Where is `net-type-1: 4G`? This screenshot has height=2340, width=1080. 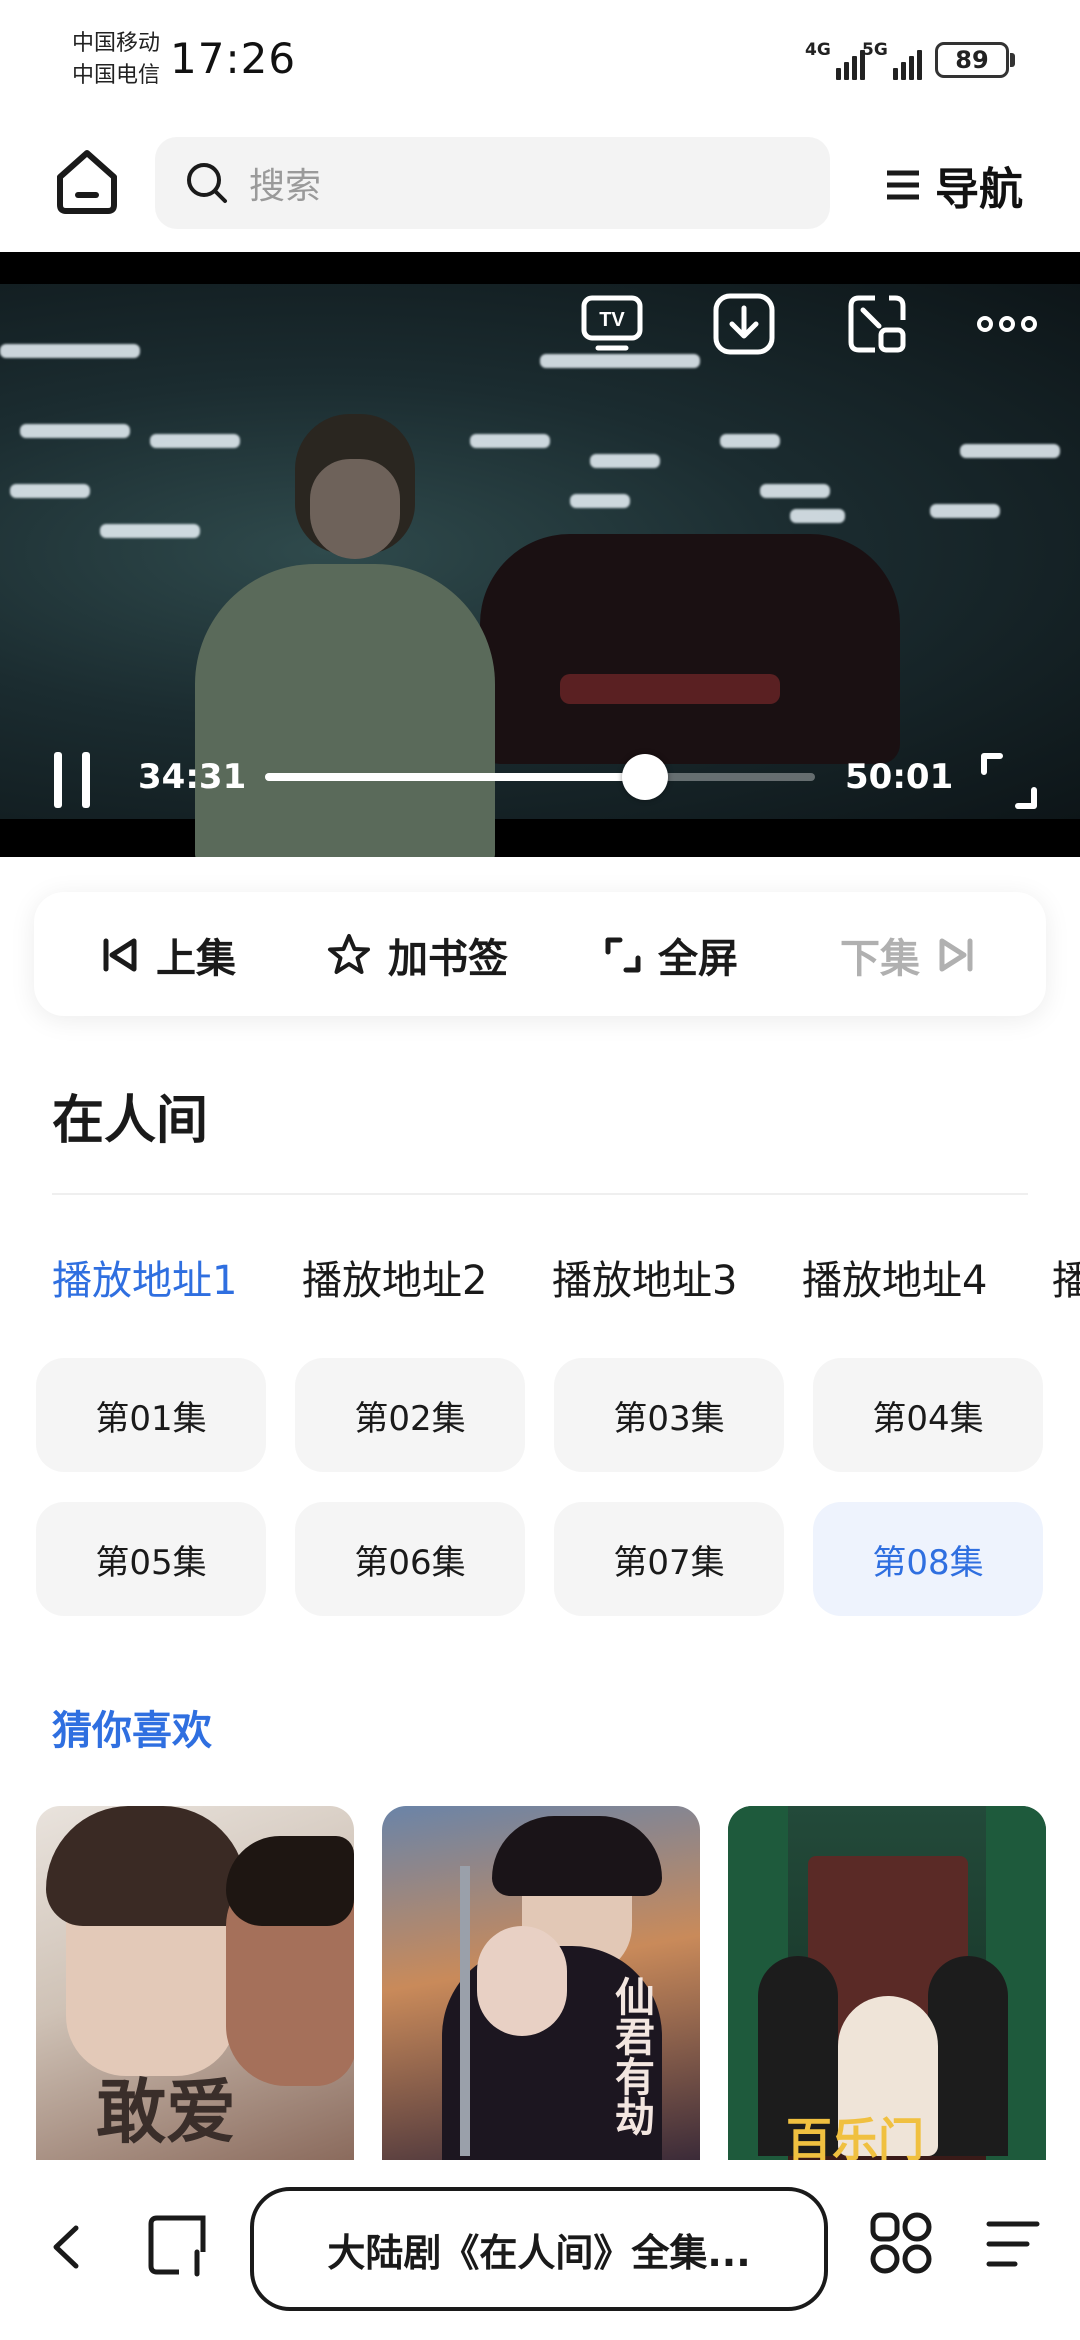
net-type-1: 4G is located at coordinates (818, 50).